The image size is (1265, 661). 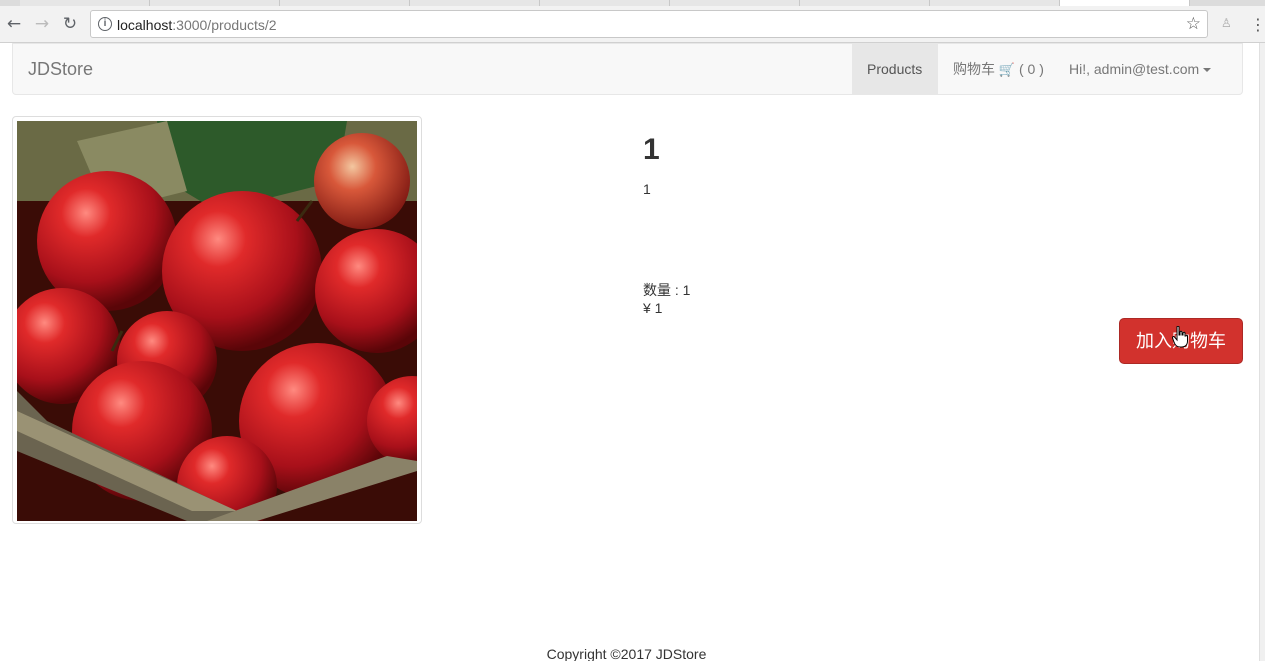 What do you see at coordinates (974, 69) in the screenshot?
I see `nav-cart-label: 购物车` at bounding box center [974, 69].